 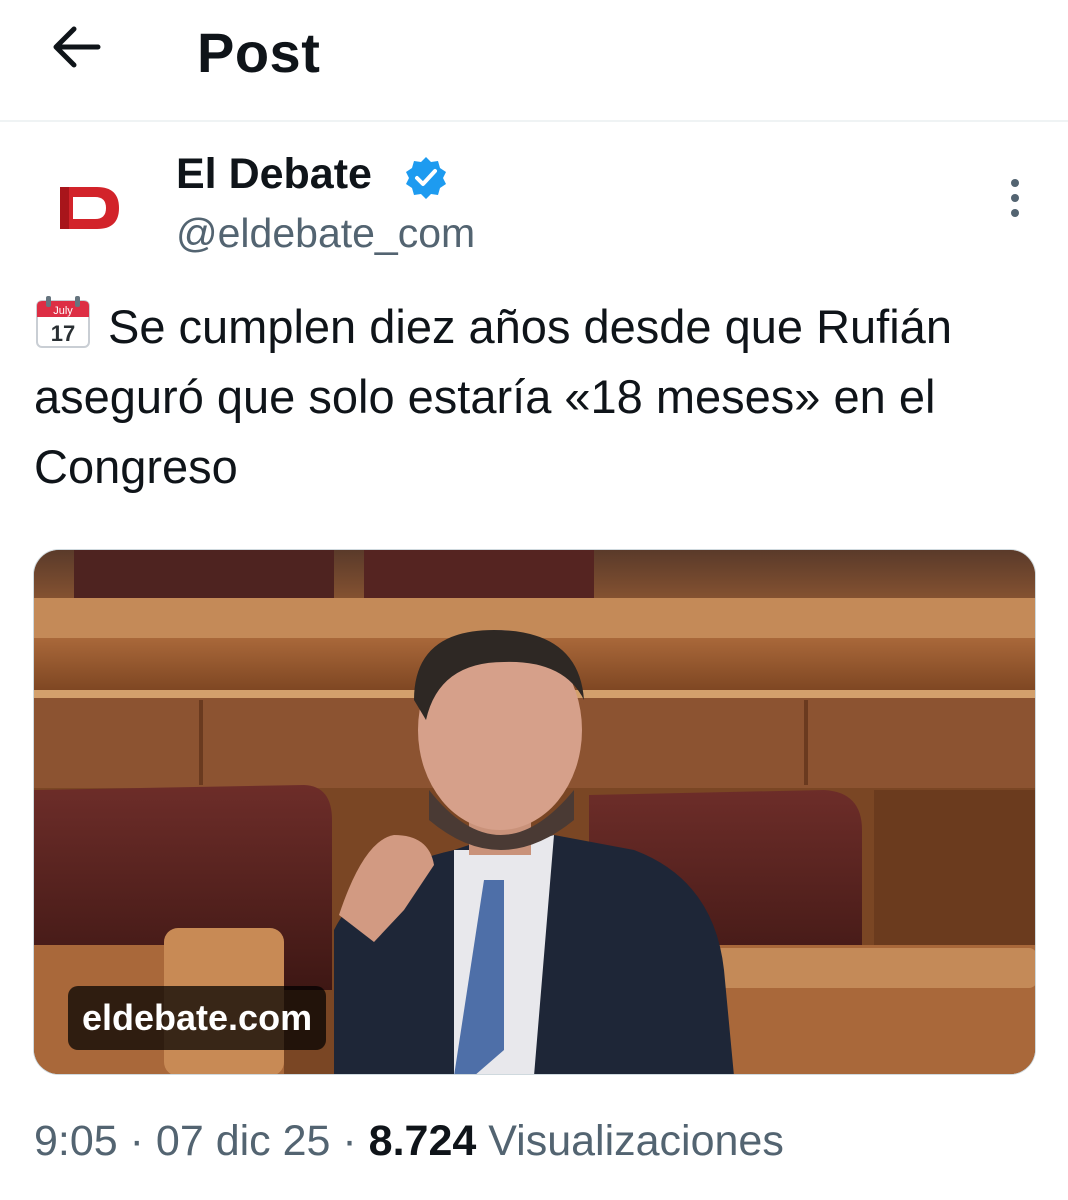 I want to click on calendar-month: July, so click(x=63, y=311).